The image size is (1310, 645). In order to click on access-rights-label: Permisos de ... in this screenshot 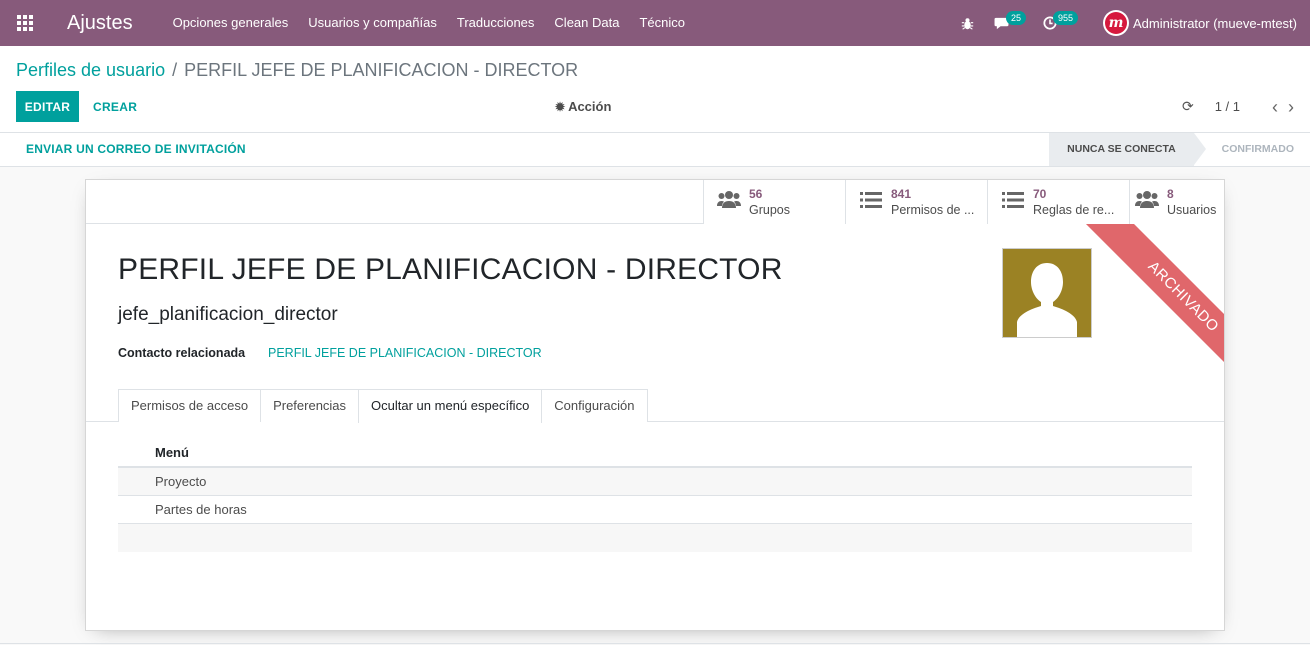, I will do `click(933, 210)`.